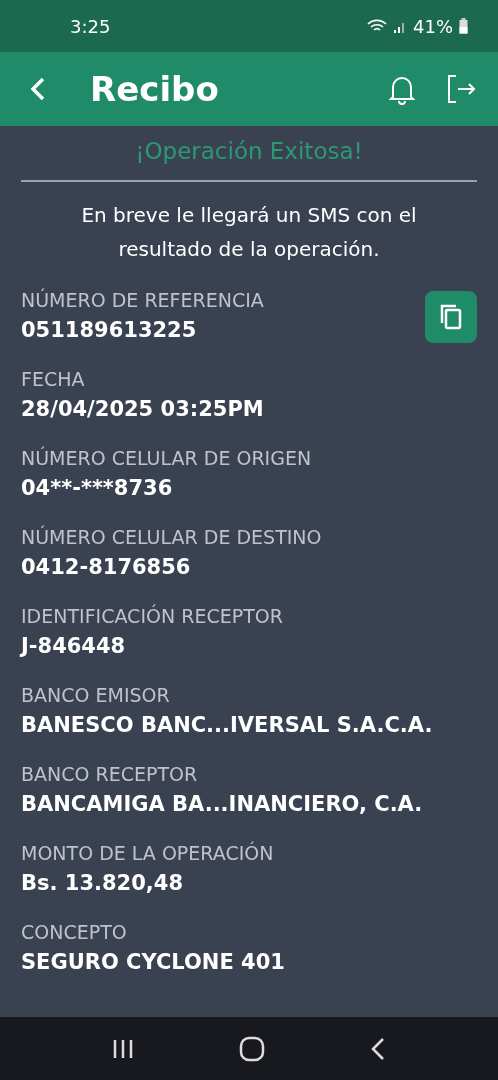  I want to click on field-value: 04**-***8736, so click(97, 488).